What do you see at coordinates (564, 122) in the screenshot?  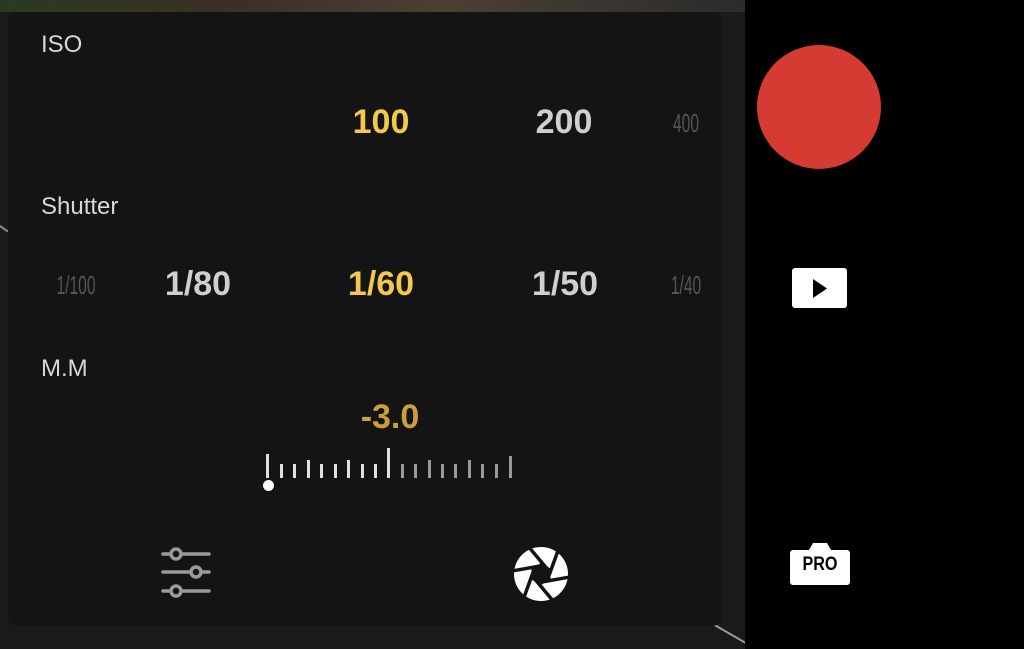 I see `iso-option: 200` at bounding box center [564, 122].